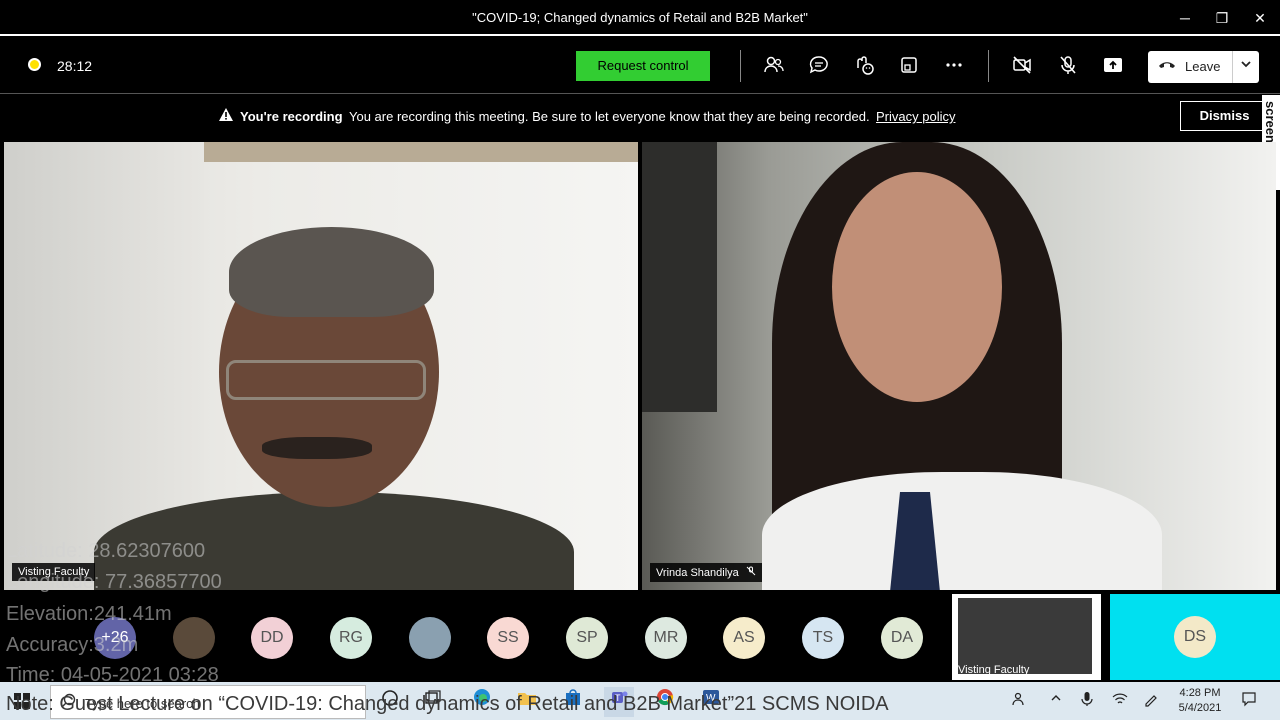 The image size is (1280, 720). What do you see at coordinates (272, 638) in the screenshot?
I see `participant-avatar: DD` at bounding box center [272, 638].